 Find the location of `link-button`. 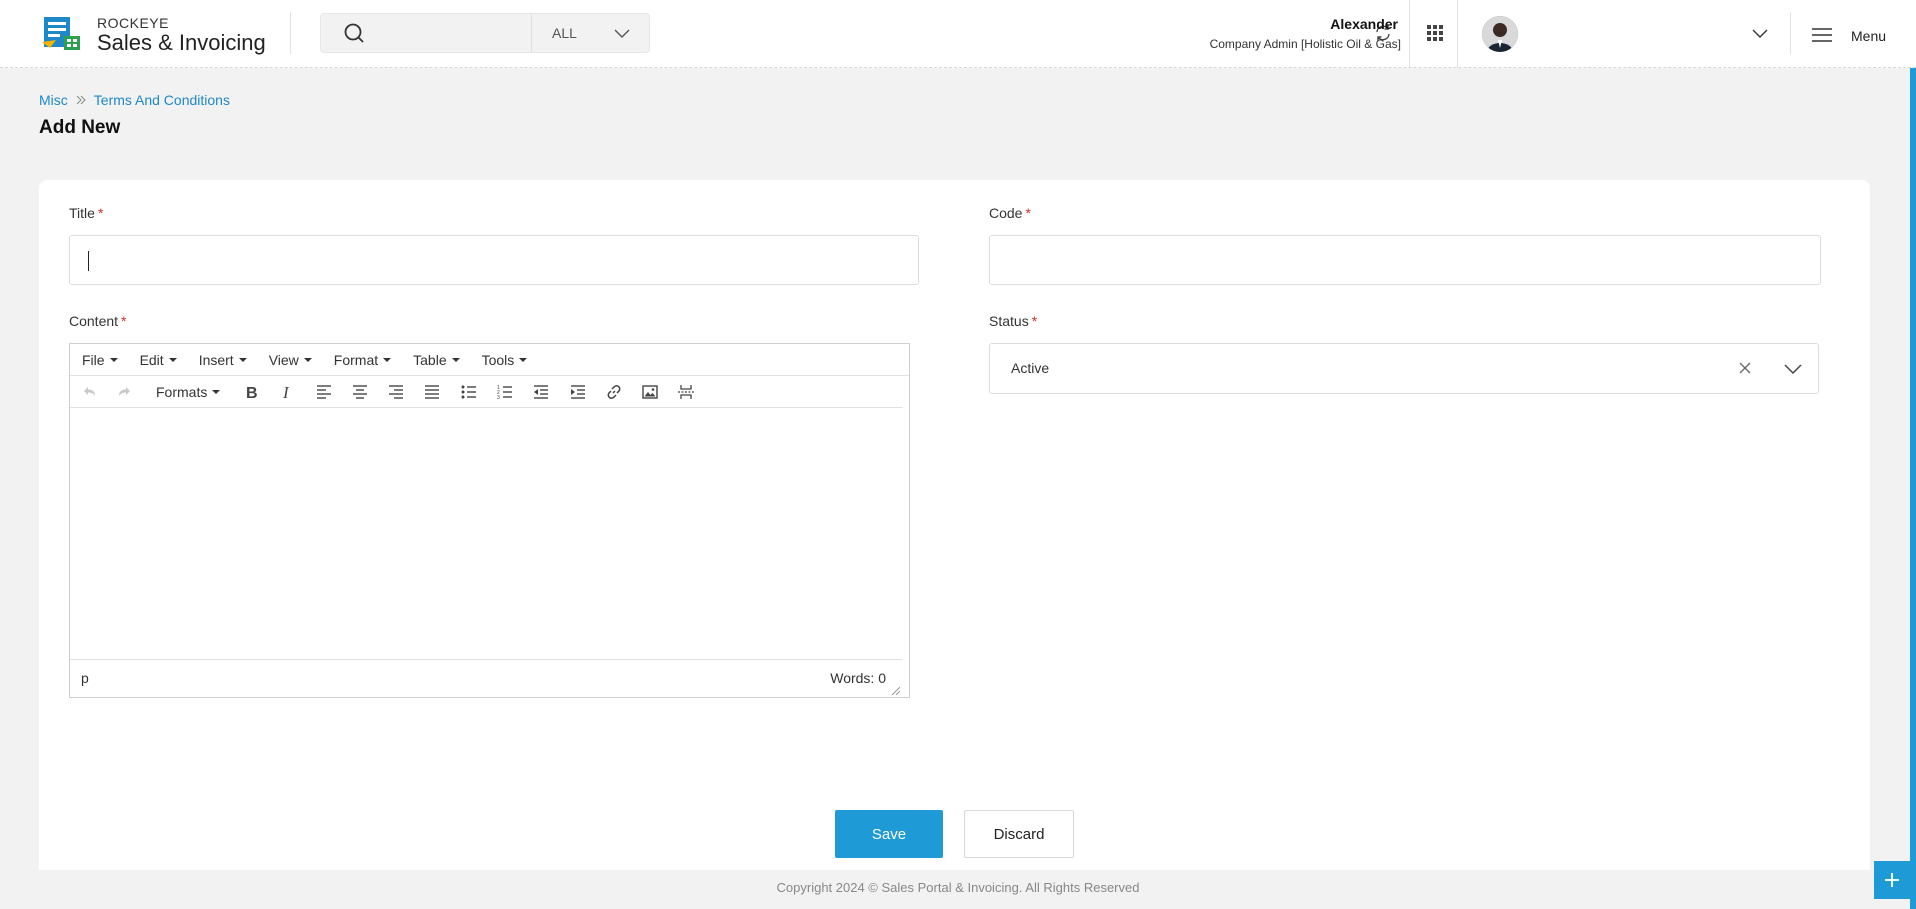

link-button is located at coordinates (614, 392).